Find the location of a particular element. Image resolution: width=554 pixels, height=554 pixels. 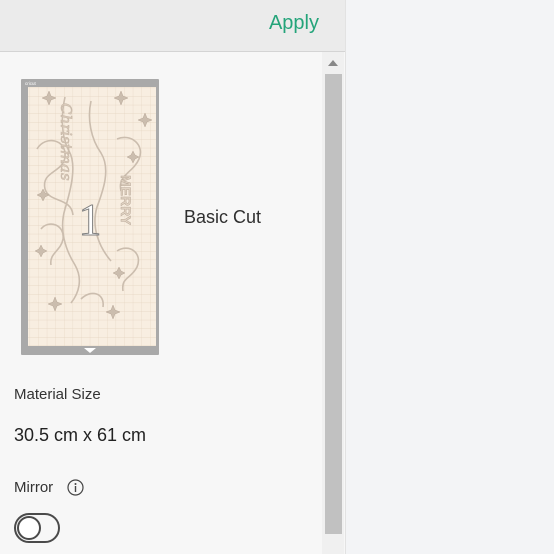

mat-design-title: MERRY is located at coordinates (126, 200).